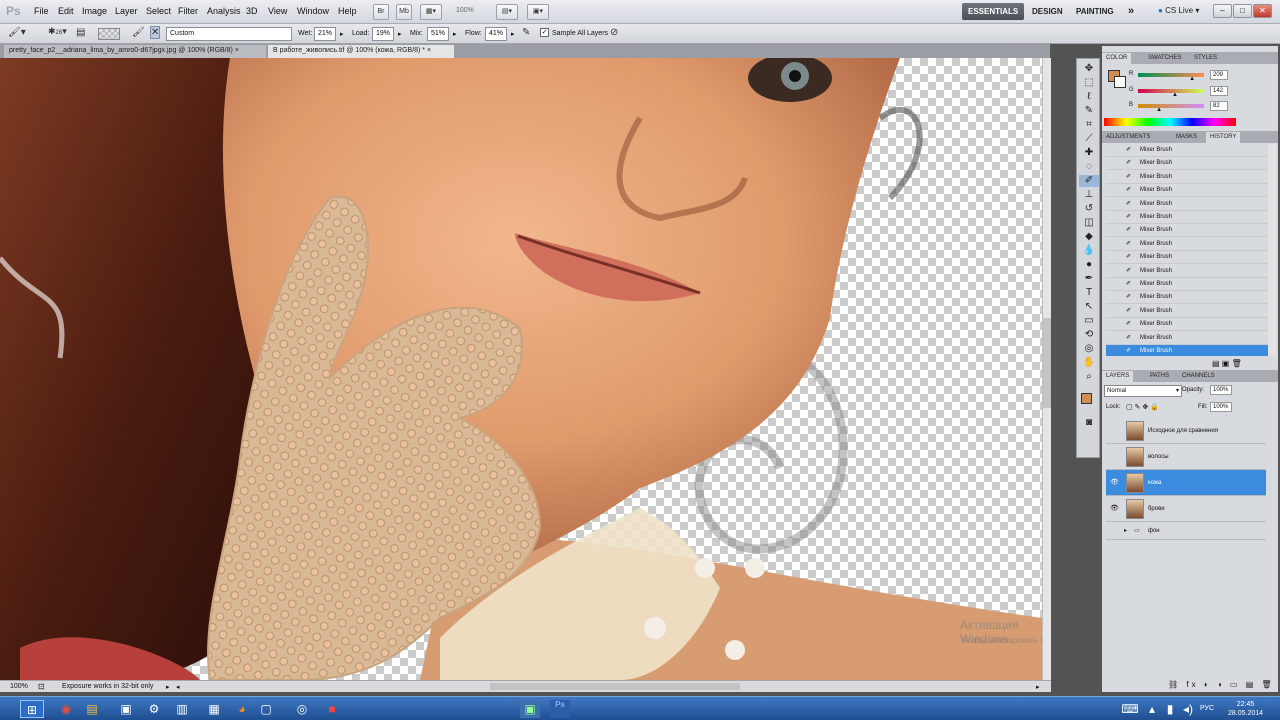  I want to click on mini-bridge-button: Mb, so click(404, 12).